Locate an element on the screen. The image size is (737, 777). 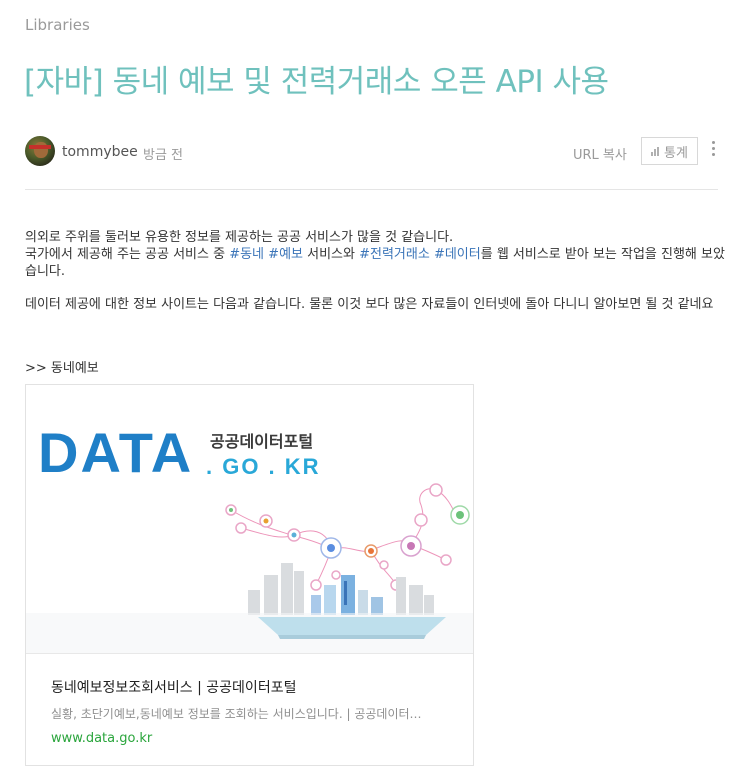
url-copy-button: URL 복사 is located at coordinates (600, 153).